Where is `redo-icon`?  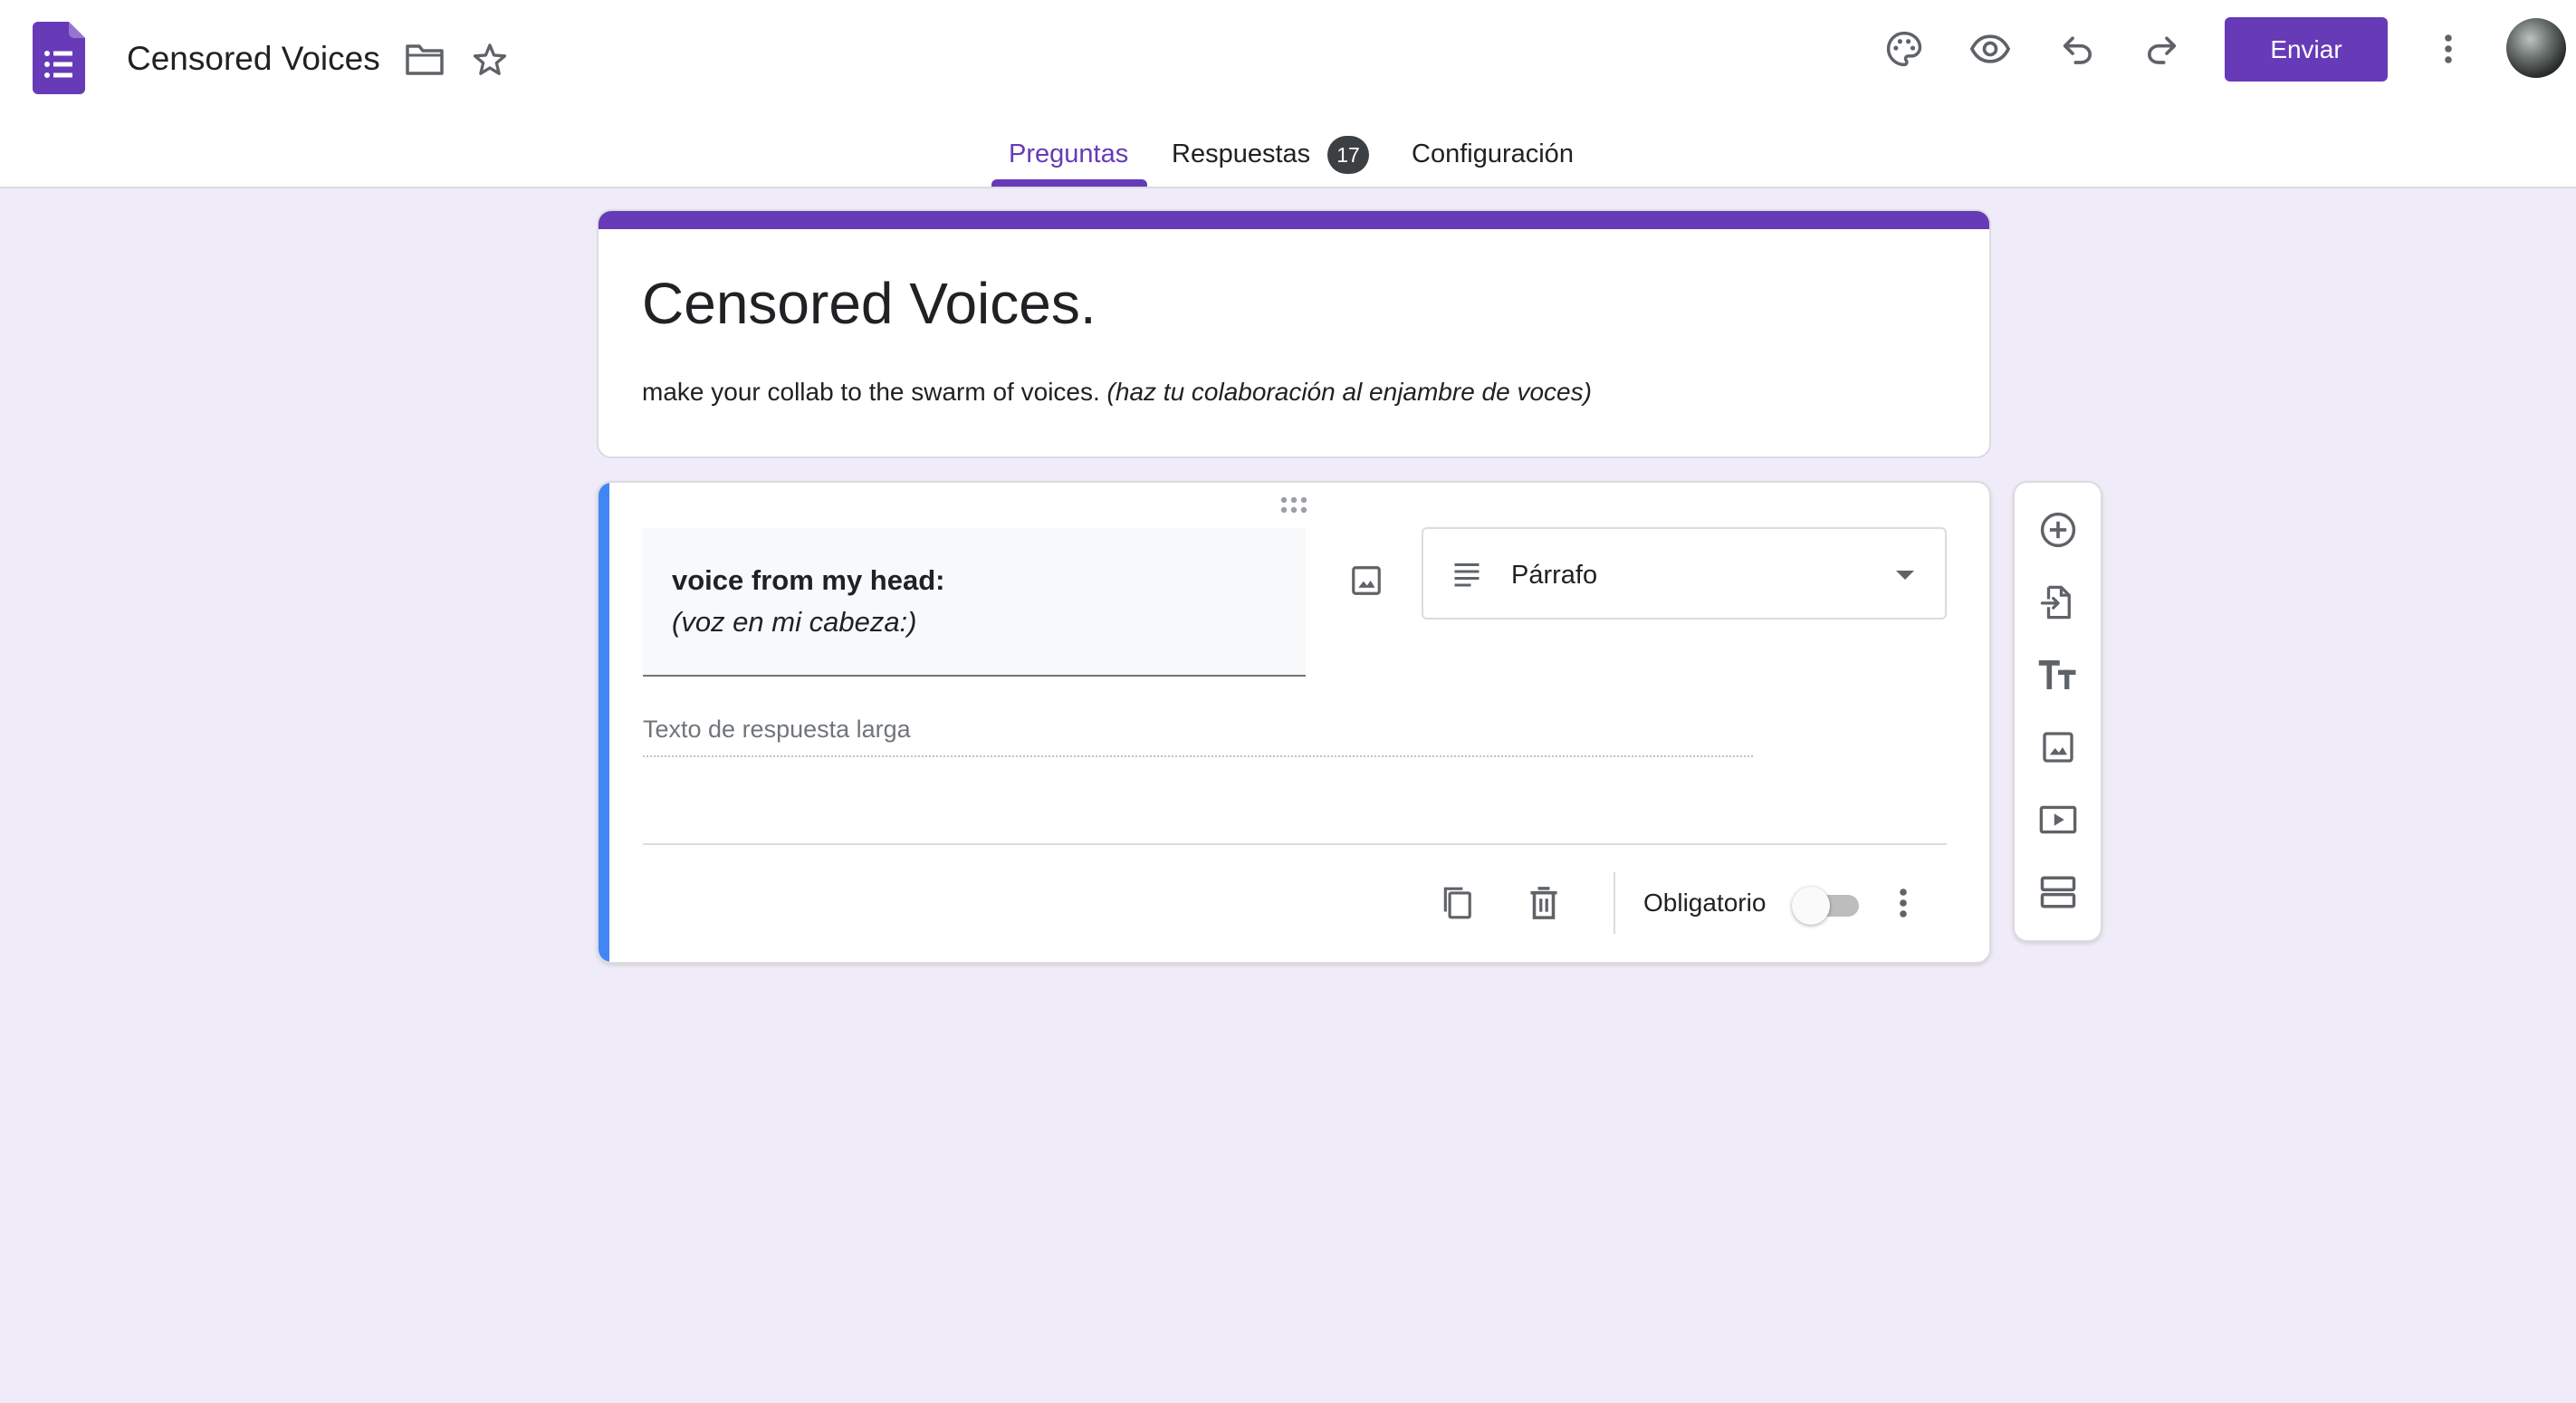 redo-icon is located at coordinates (2162, 49).